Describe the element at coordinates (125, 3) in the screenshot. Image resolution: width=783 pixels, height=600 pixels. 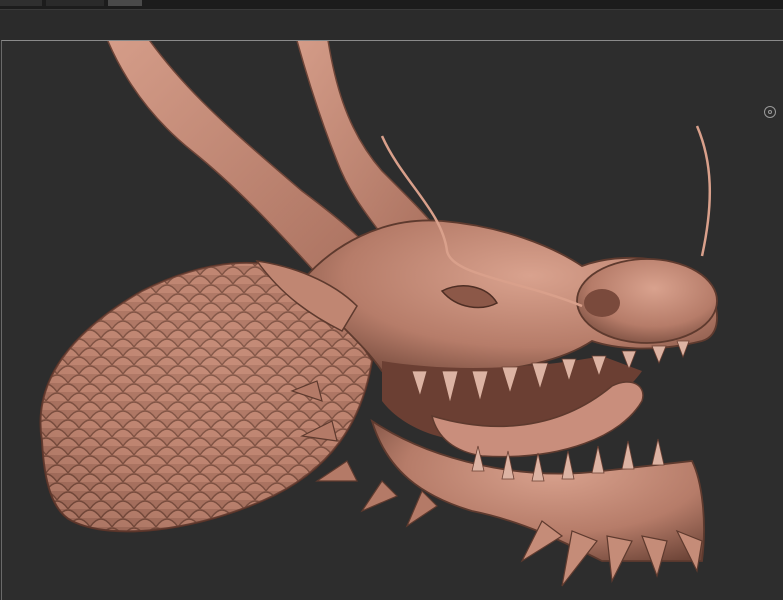
I see `toolbar-tab-active` at that location.